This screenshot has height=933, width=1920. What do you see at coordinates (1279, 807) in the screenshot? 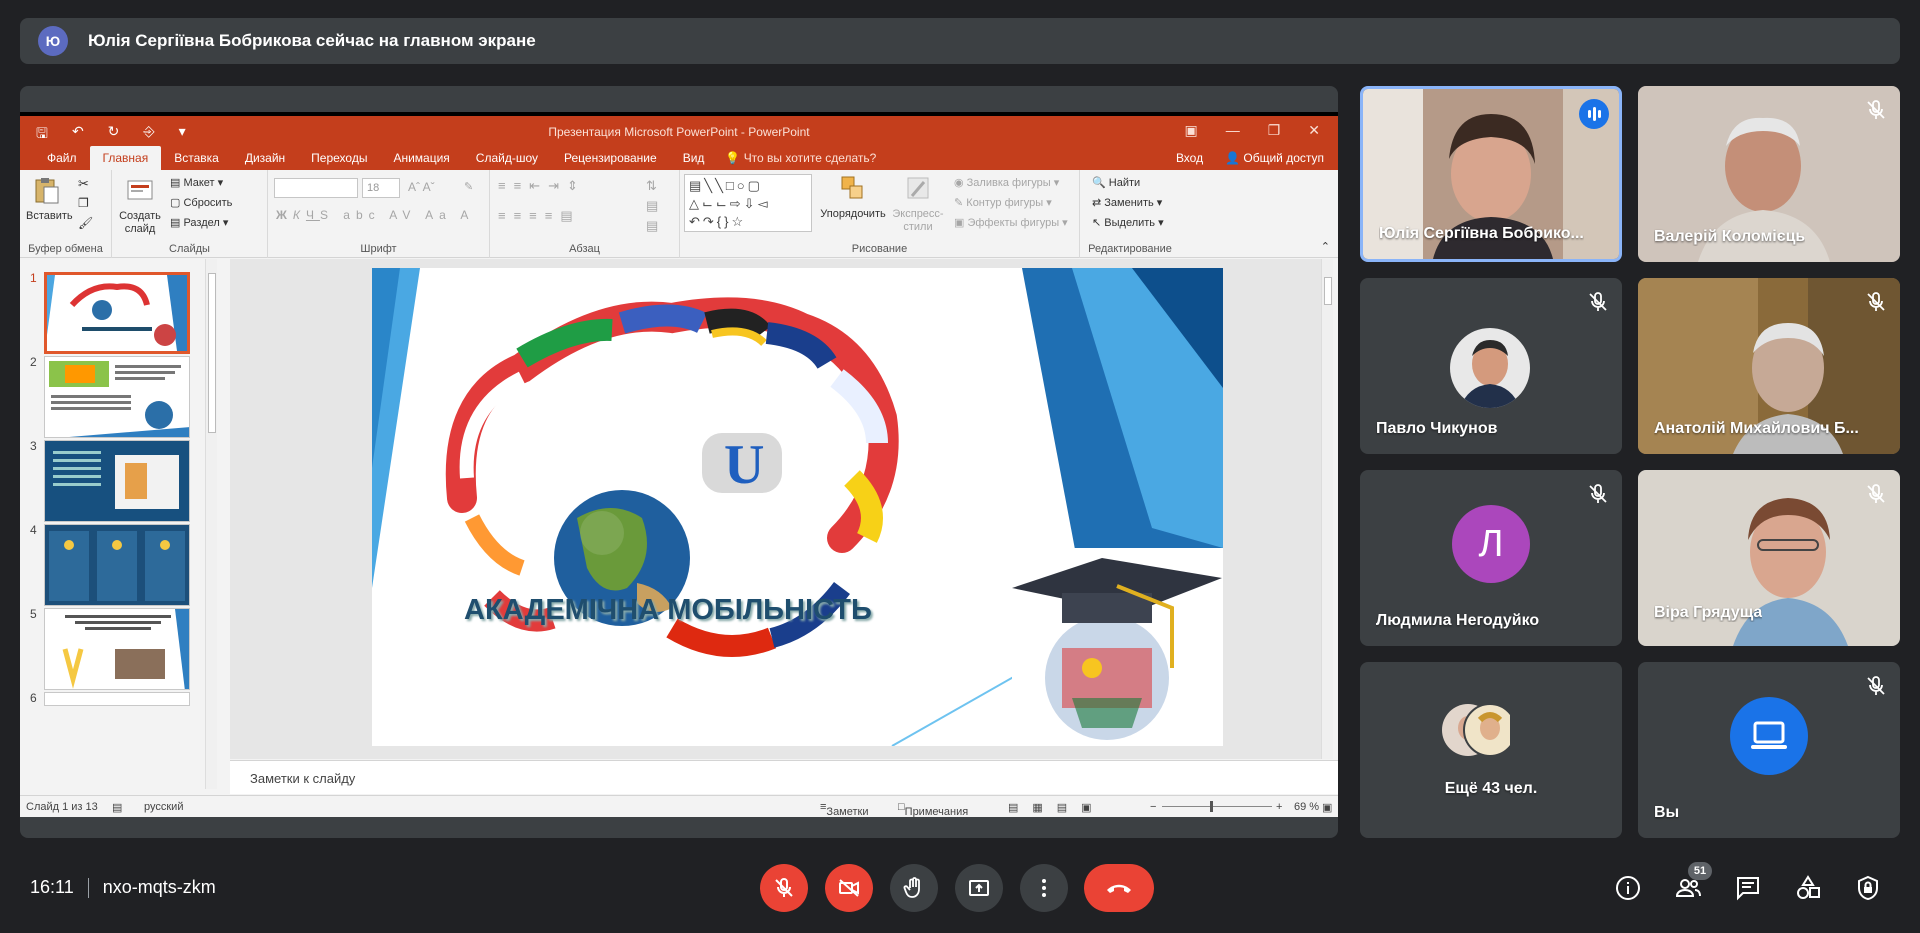
I see `zoom-in-icon: +` at bounding box center [1279, 807].